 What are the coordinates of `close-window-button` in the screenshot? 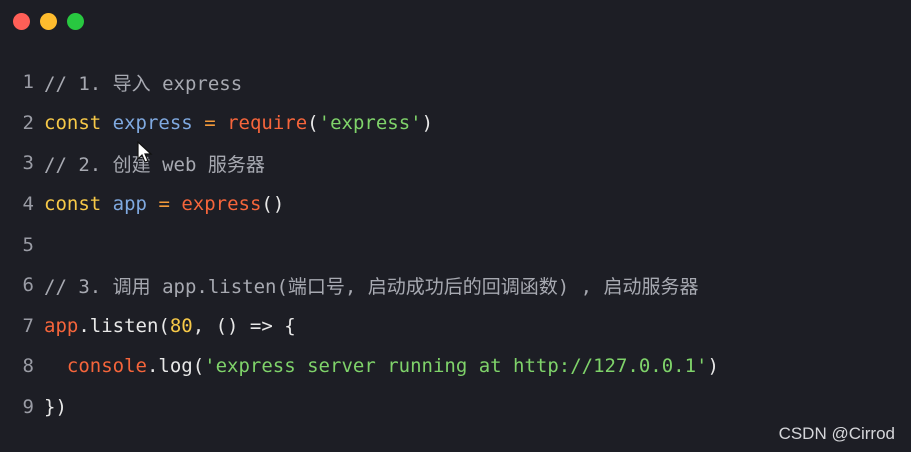 It's located at (21, 21).